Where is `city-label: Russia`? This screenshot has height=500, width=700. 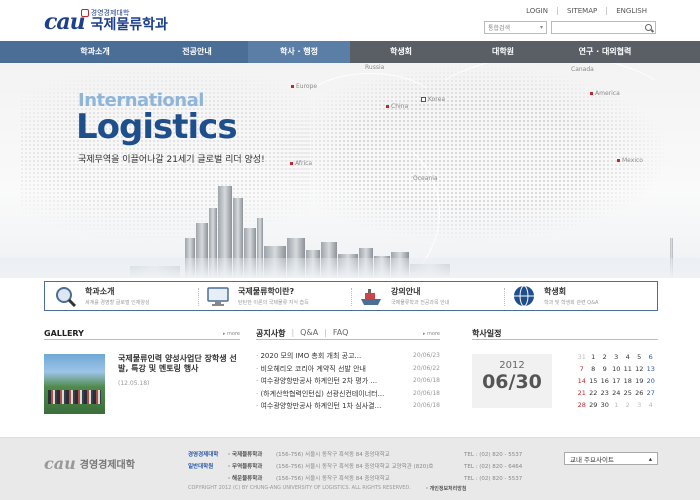 city-label: Russia is located at coordinates (375, 67).